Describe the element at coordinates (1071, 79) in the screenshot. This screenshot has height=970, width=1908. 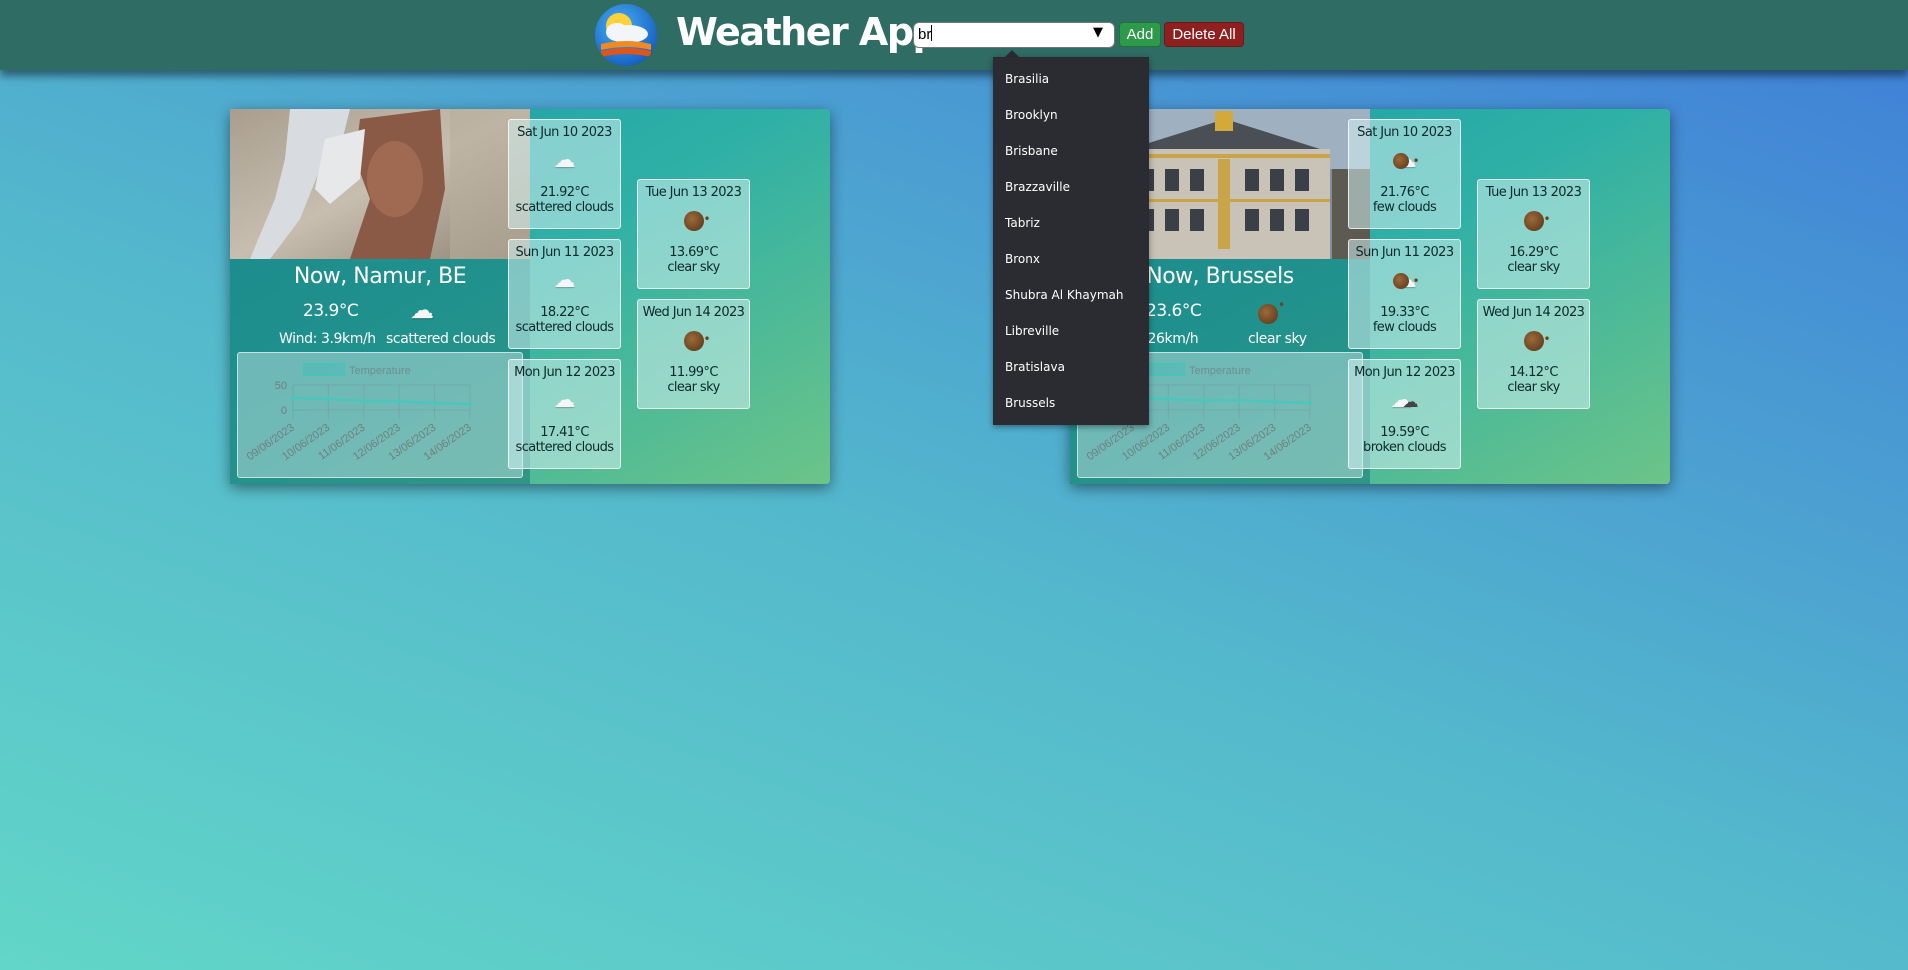
I see `suggestion-item: Brasilia` at that location.